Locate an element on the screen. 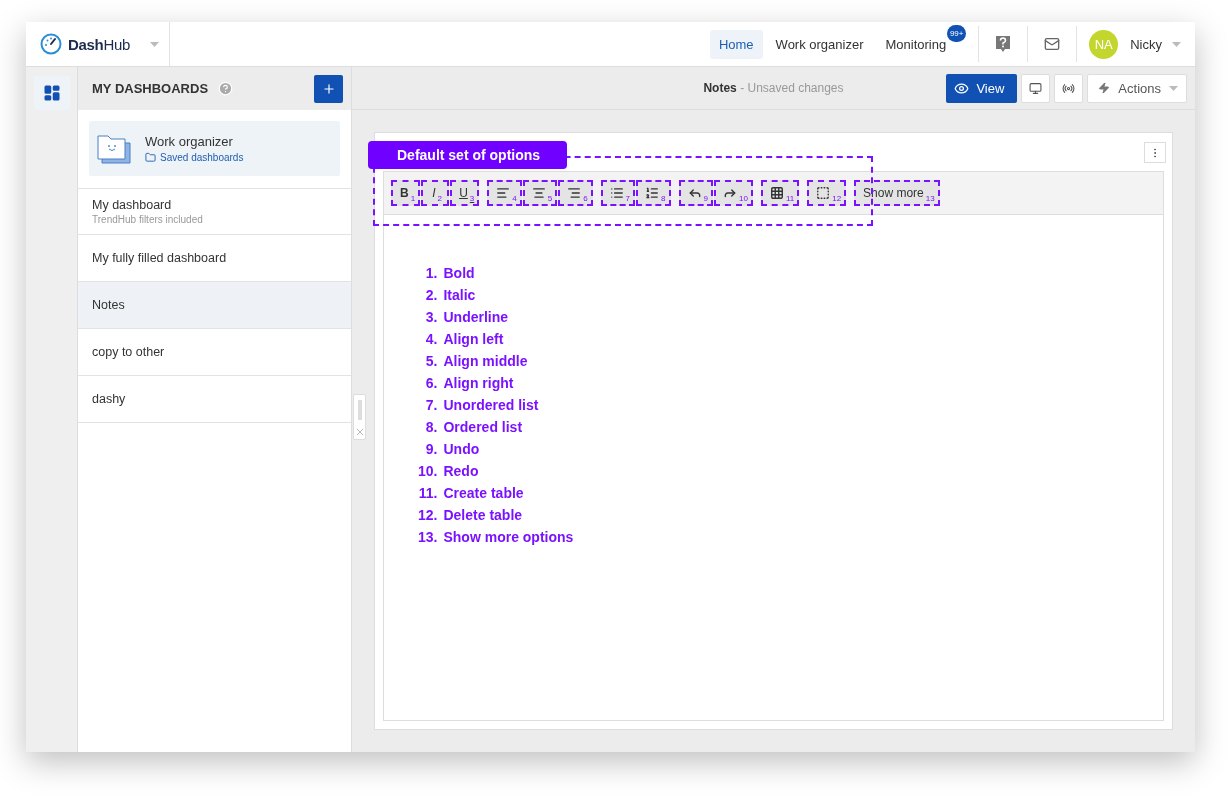 The height and width of the screenshot is (799, 1227). folder-icon is located at coordinates (150, 157).